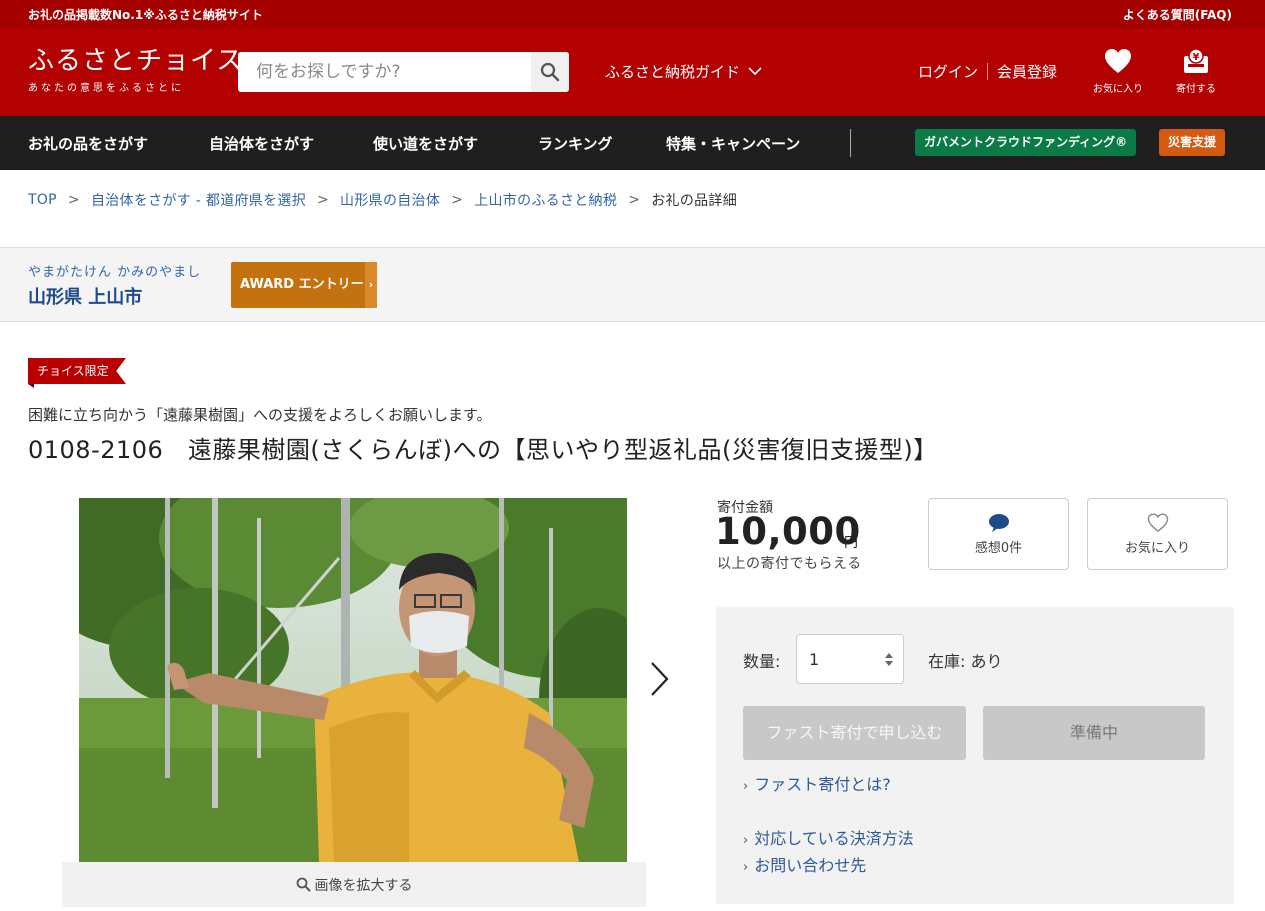  I want to click on chevron-right-icon, so click(660, 679).